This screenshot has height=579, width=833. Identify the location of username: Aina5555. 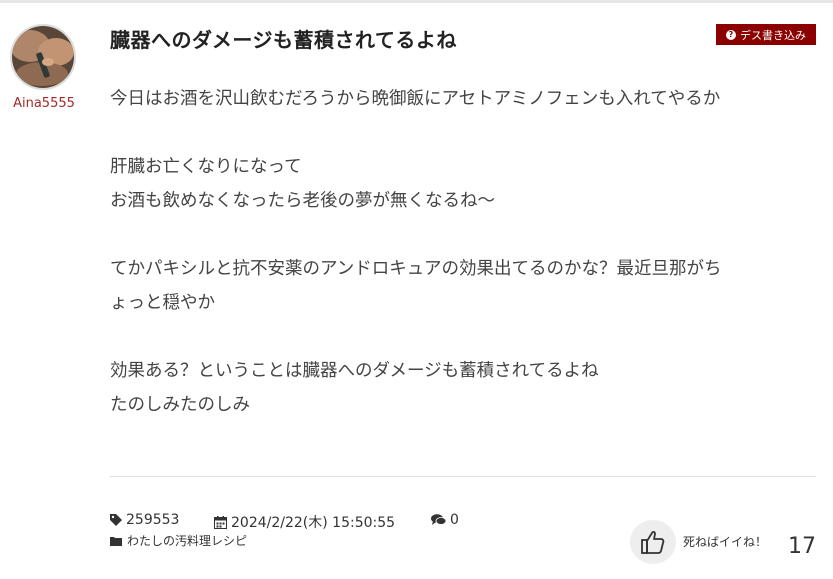
(44, 103).